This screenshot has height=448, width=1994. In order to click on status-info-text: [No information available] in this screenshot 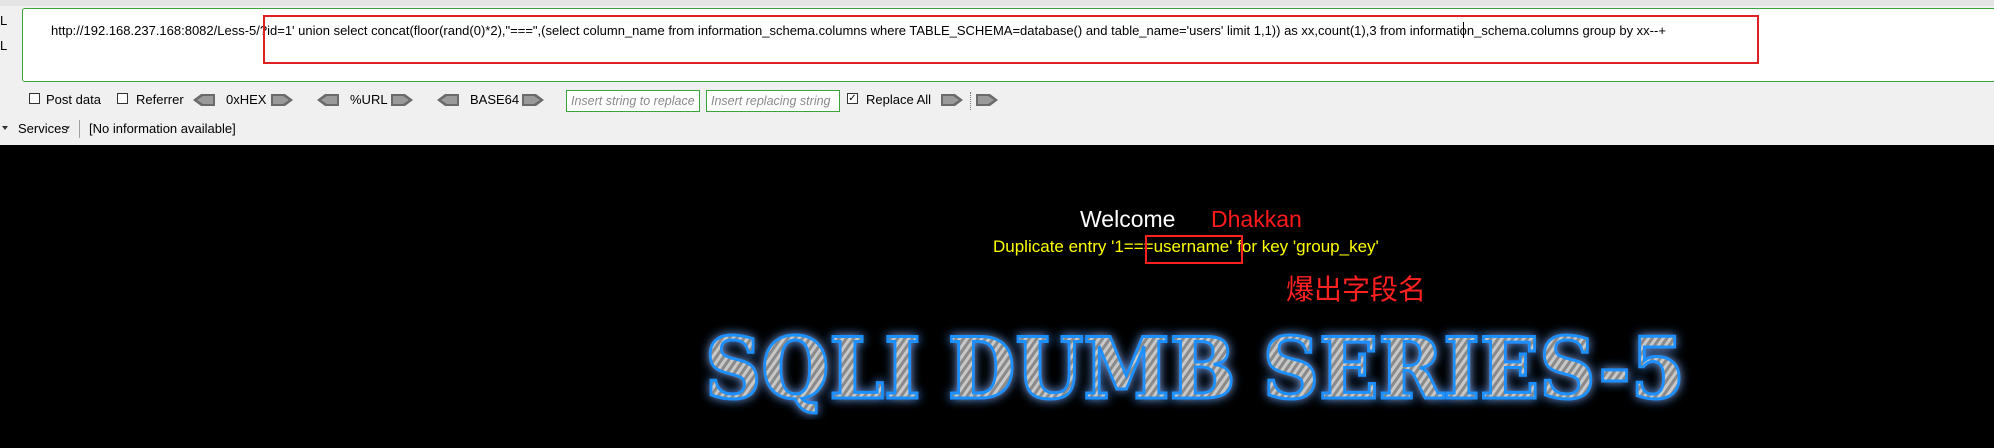, I will do `click(162, 128)`.